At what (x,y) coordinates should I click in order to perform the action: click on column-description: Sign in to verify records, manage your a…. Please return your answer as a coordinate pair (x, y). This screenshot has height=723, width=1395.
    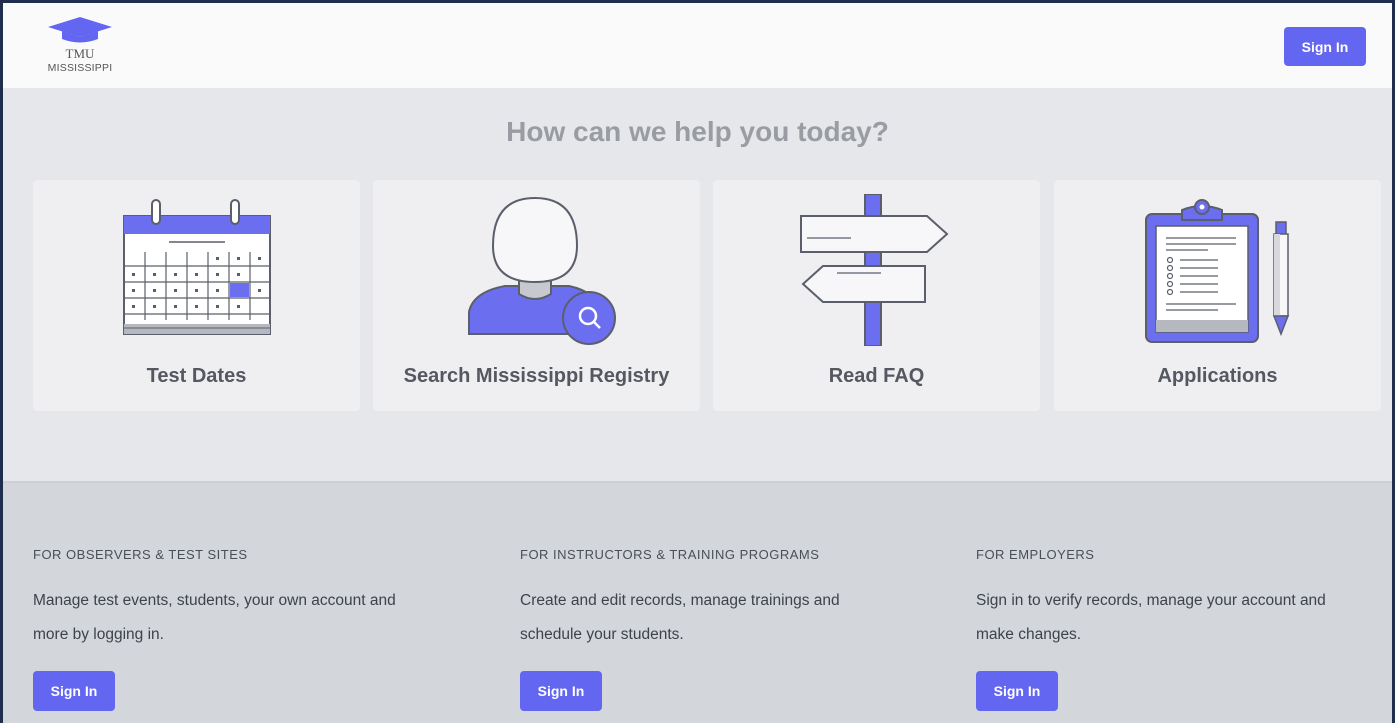
    Looking at the image, I should click on (1151, 618).